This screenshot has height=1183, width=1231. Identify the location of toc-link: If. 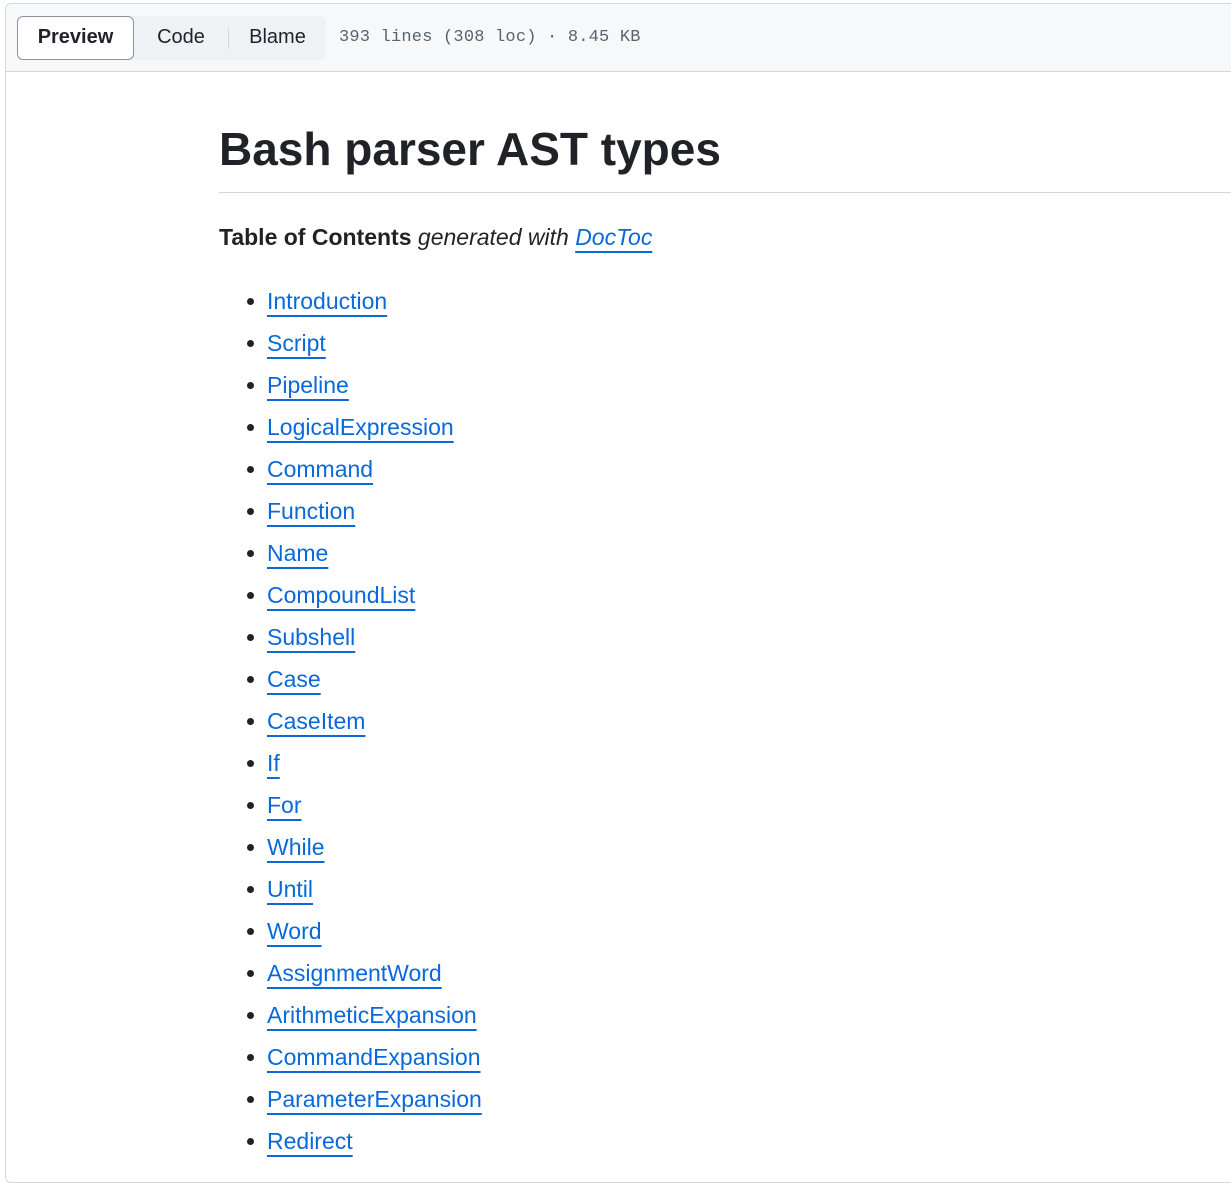
(273, 763).